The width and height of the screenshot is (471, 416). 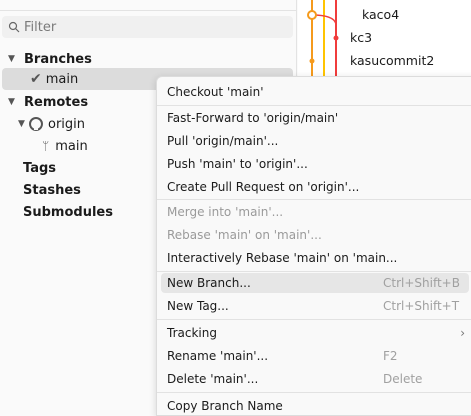 I want to click on remote-branch-main: ᛘ main, so click(x=65, y=146).